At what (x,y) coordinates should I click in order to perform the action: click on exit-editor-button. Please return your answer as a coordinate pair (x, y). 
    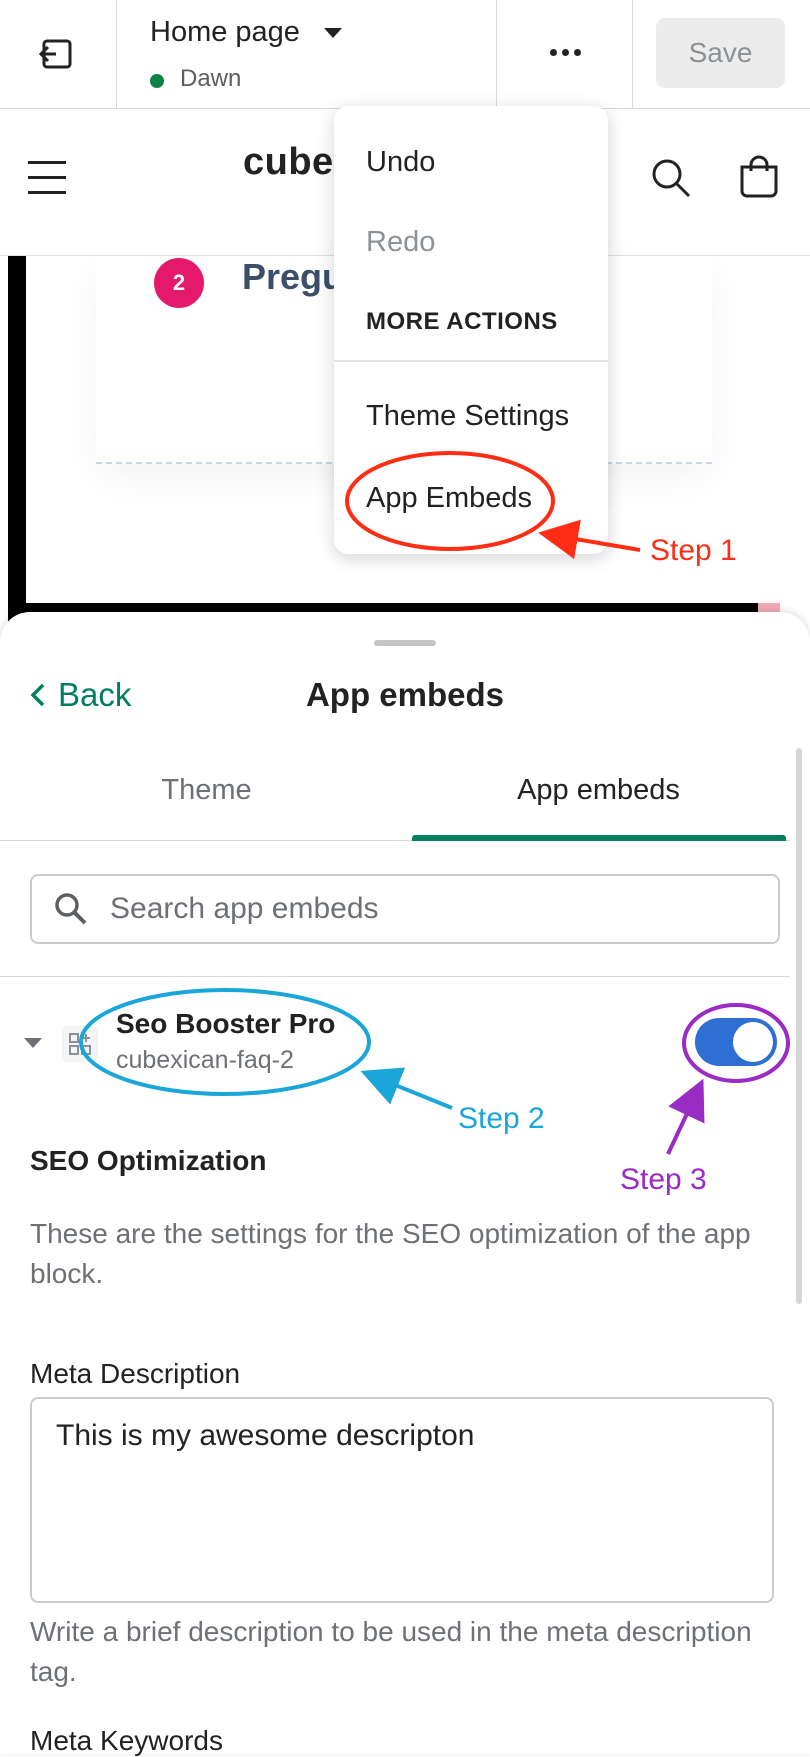
    Looking at the image, I should click on (56, 54).